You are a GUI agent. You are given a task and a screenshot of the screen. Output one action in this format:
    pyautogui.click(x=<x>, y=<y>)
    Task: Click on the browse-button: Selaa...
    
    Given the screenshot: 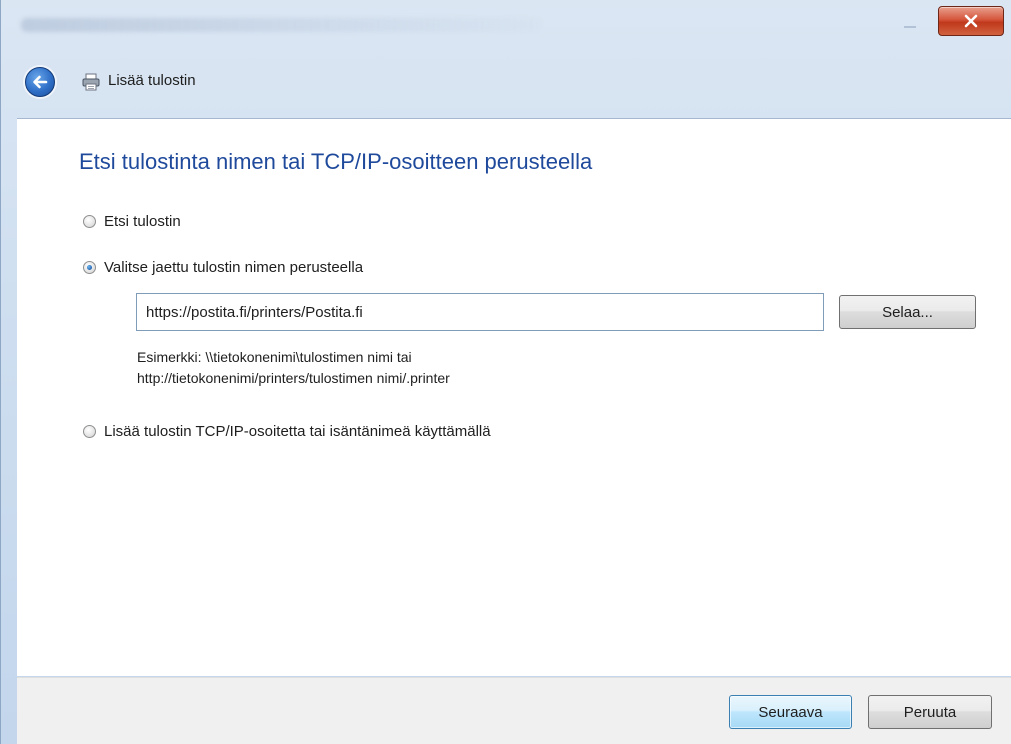 What is the action you would take?
    pyautogui.click(x=907, y=312)
    